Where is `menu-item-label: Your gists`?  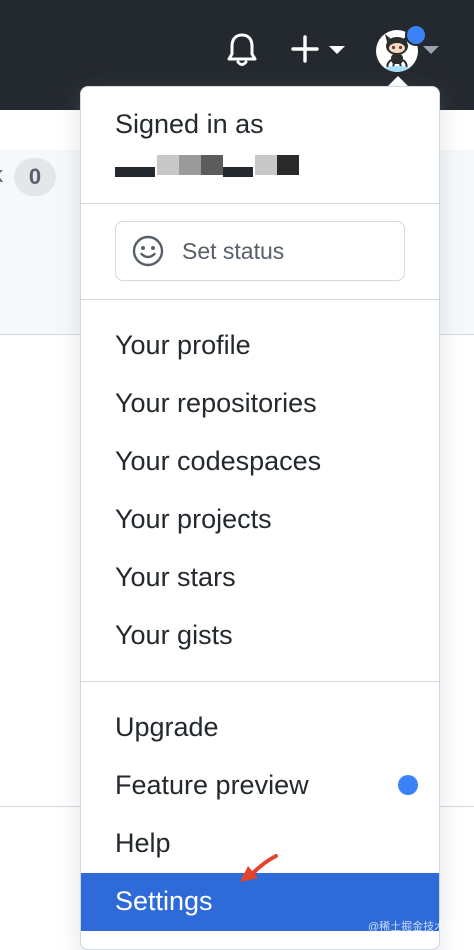 menu-item-label: Your gists is located at coordinates (174, 635).